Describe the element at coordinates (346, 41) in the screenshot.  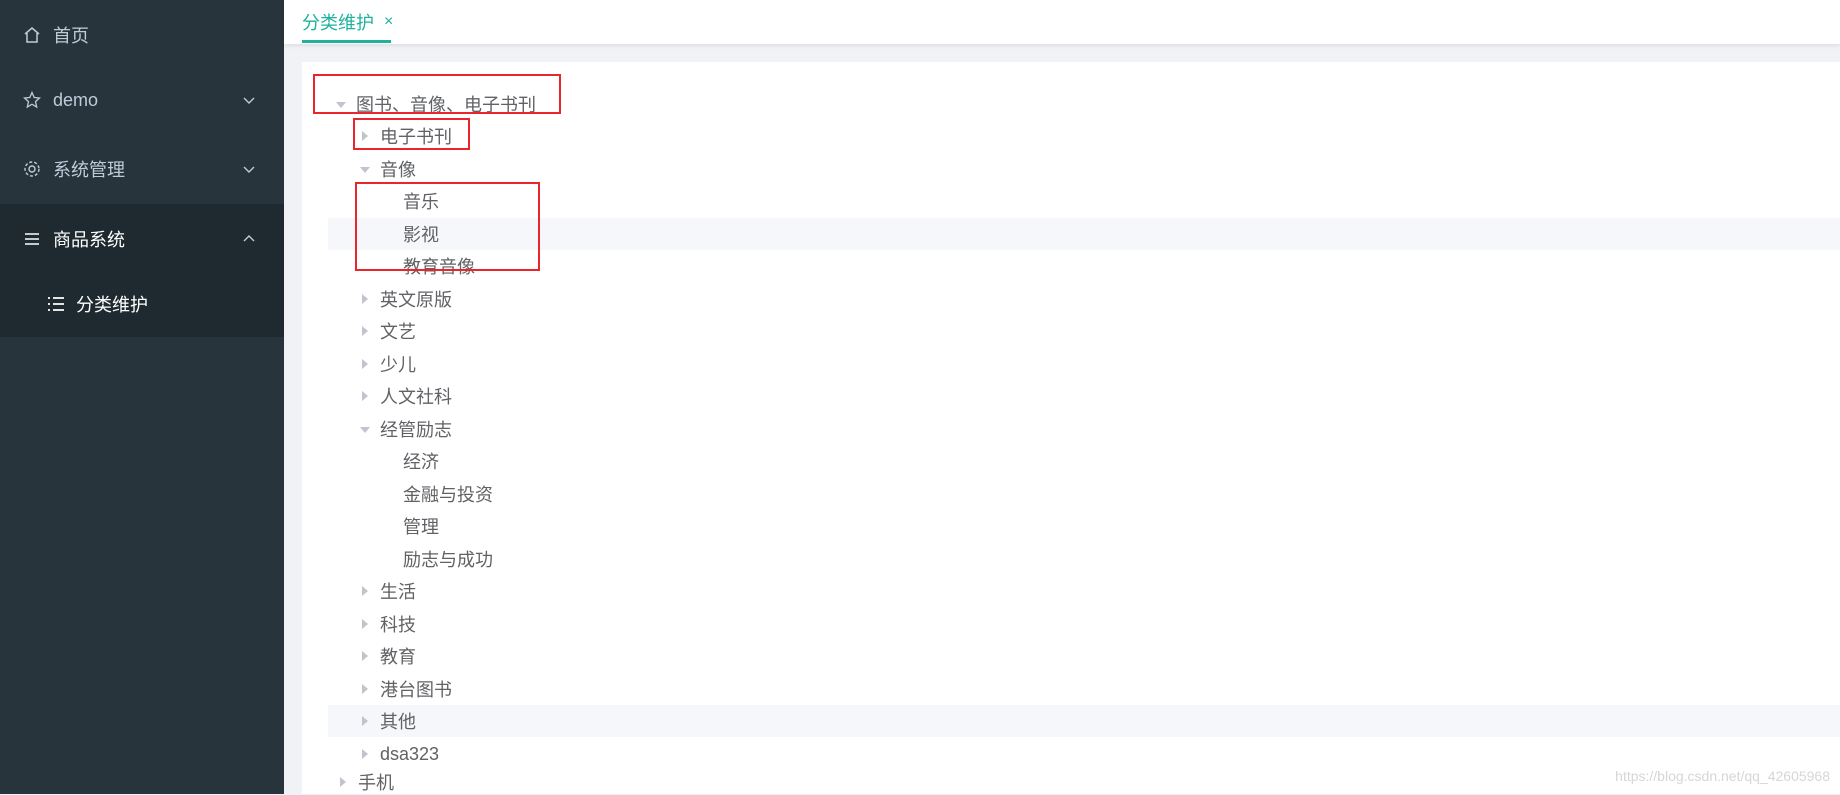
I see `active-tab-indicator` at that location.